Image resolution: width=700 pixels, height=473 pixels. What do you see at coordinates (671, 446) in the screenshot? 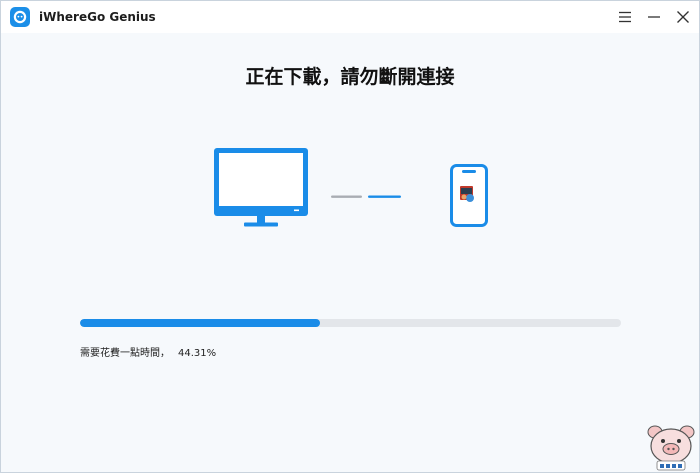
I see `pig-mascot-icon` at bounding box center [671, 446].